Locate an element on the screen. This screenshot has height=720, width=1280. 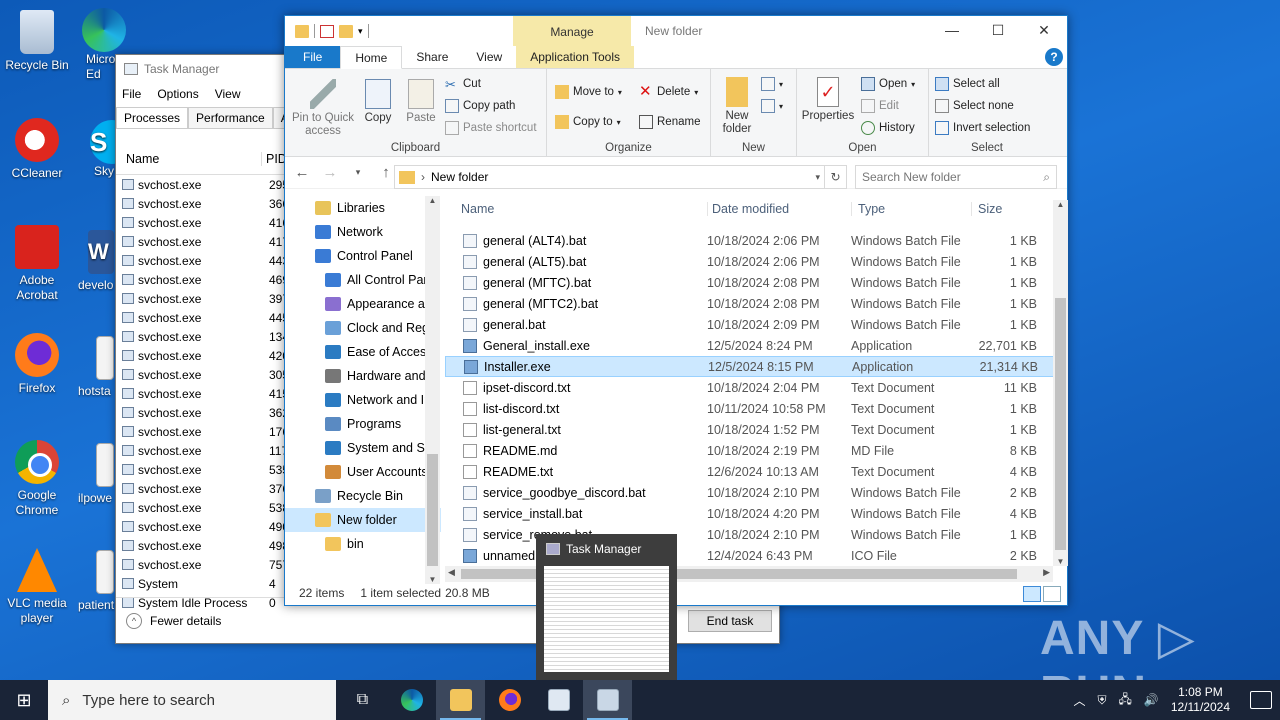
scroll-left-icon: ◀ is located at coordinates (451, 572).